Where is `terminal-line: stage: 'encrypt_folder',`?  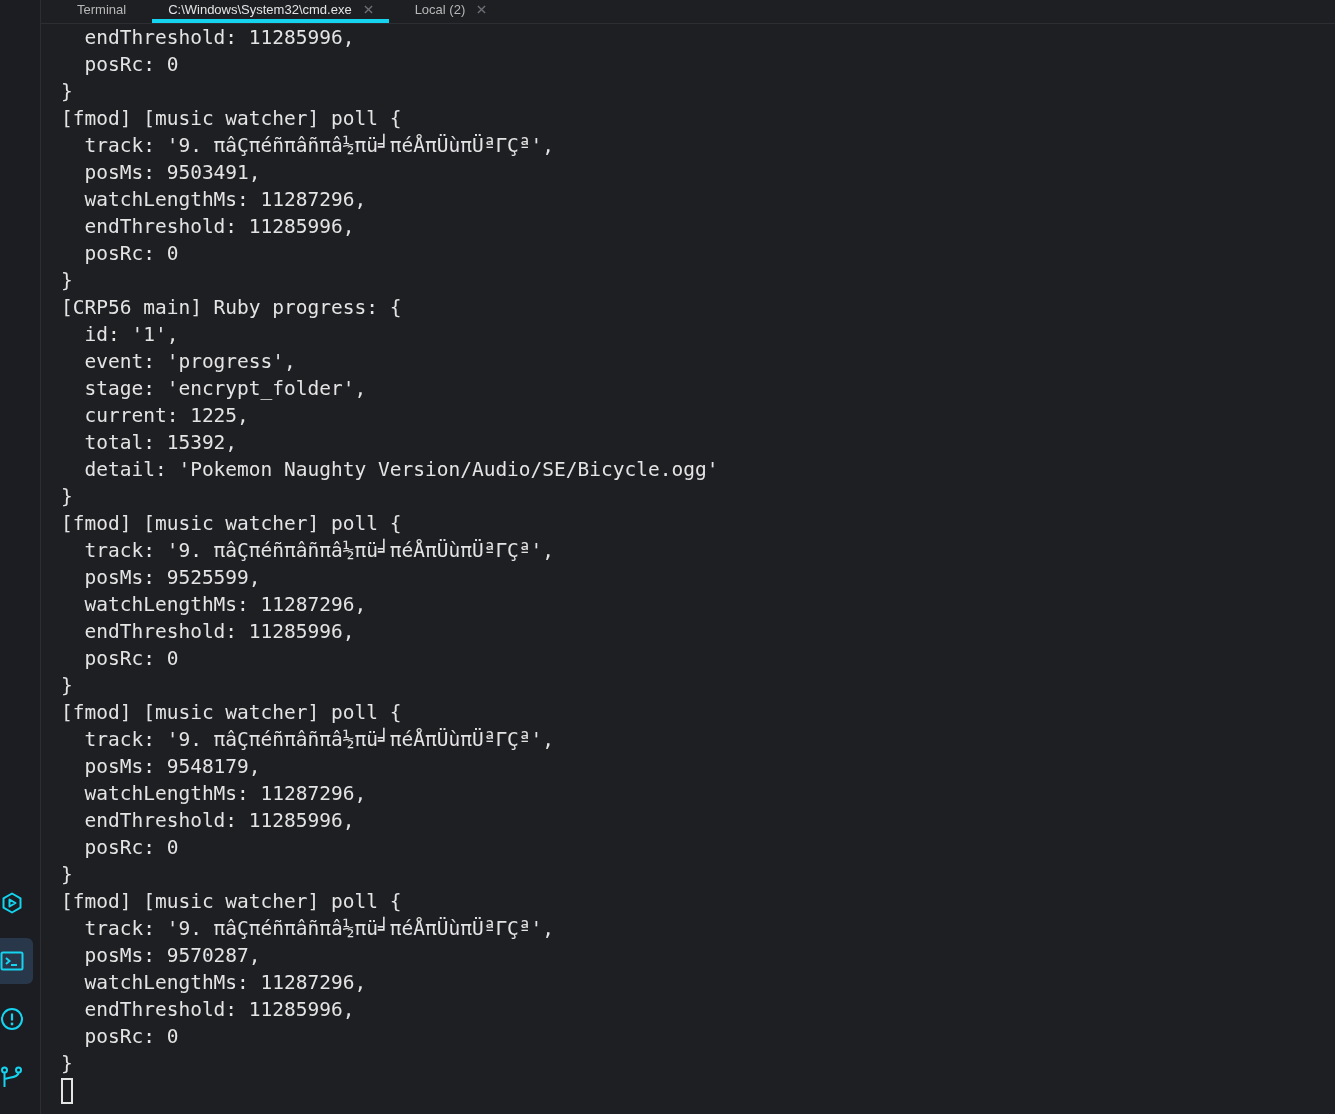
terminal-line: stage: 'encrypt_folder', is located at coordinates (225, 389).